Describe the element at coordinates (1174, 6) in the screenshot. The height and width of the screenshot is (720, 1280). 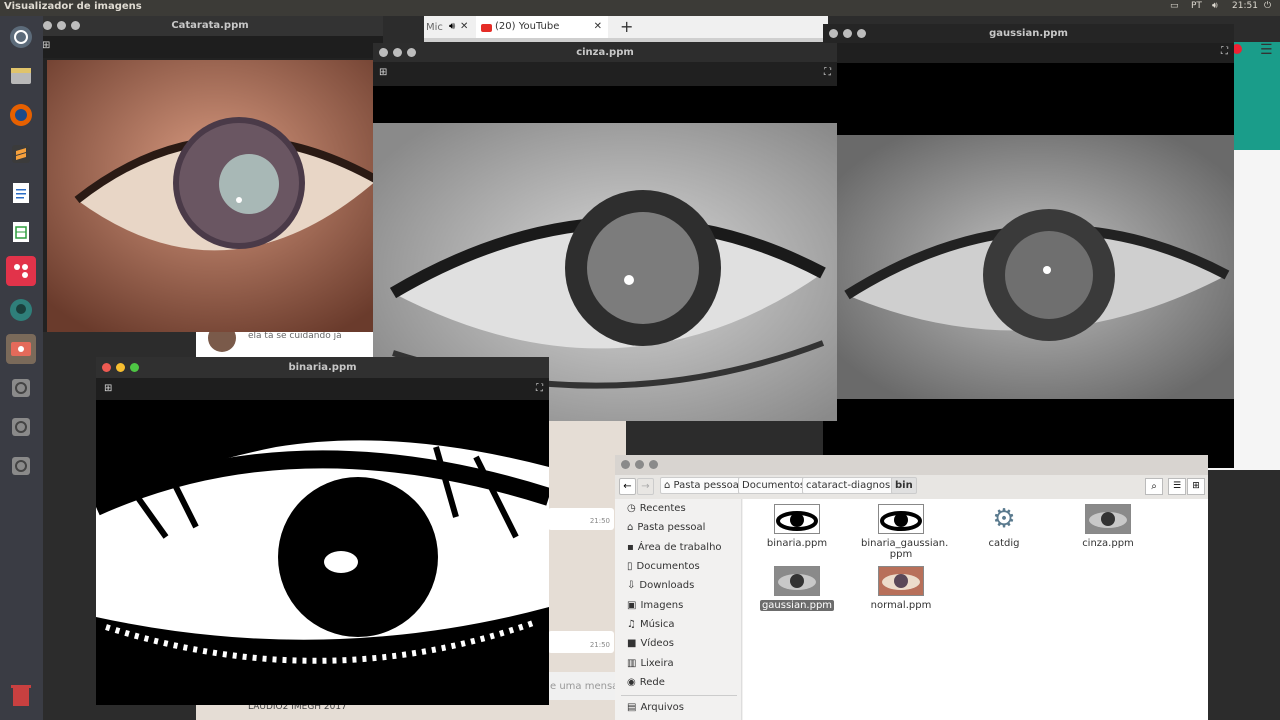
I see `window-icon: ▭` at that location.